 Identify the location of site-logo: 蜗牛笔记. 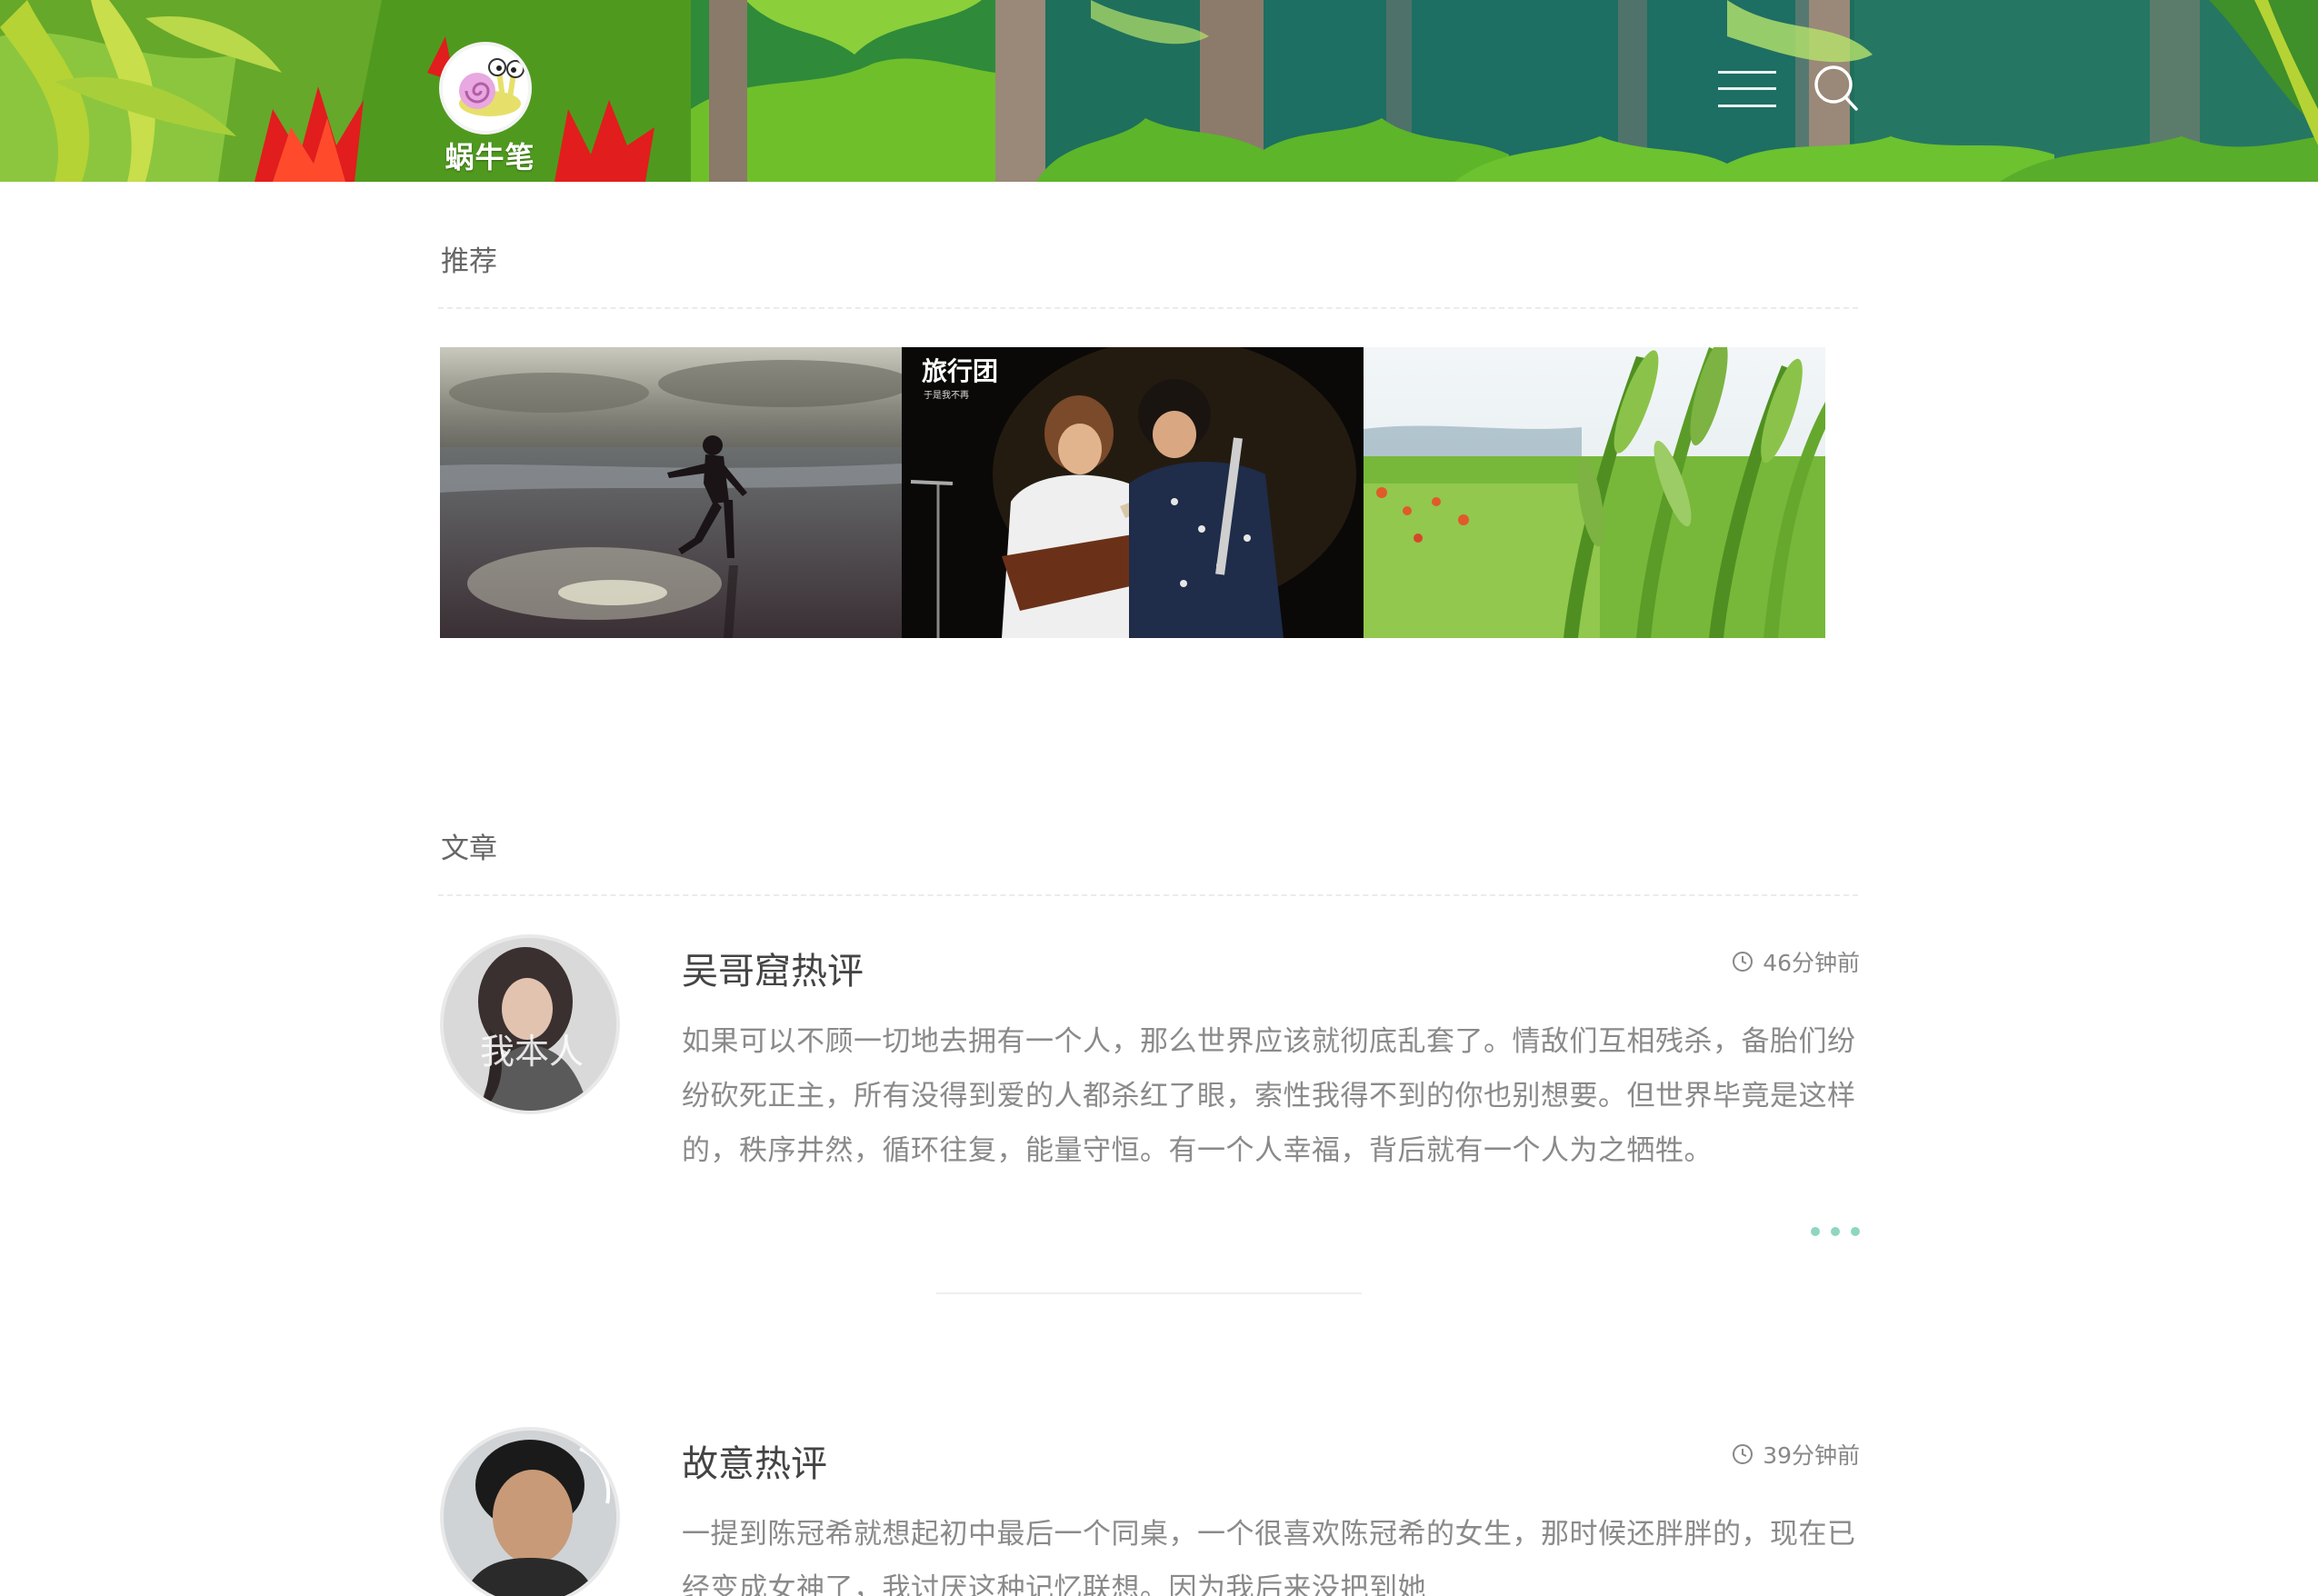
(490, 110).